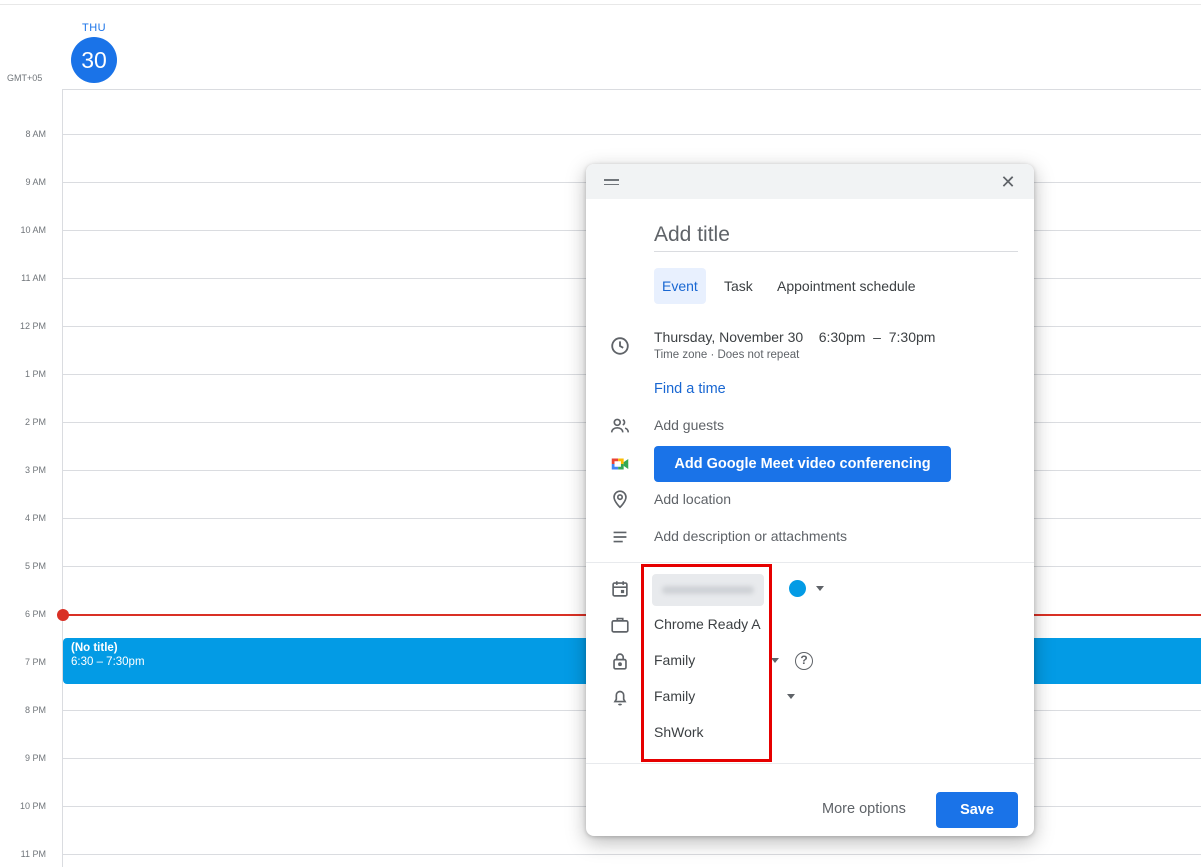 The image size is (1201, 867). I want to click on tab-appointment-schedule: Appointment schedule, so click(846, 286).